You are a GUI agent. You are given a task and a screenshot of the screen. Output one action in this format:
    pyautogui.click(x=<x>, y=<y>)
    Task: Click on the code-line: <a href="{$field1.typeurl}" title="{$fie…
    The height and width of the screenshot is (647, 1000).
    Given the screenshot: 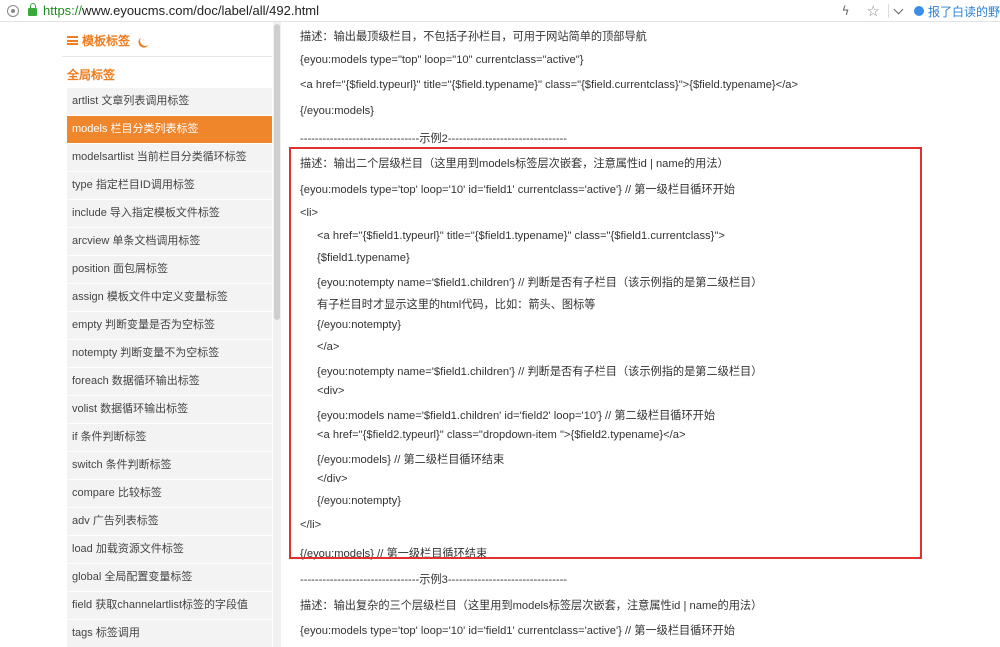 What is the action you would take?
    pyautogui.click(x=521, y=236)
    